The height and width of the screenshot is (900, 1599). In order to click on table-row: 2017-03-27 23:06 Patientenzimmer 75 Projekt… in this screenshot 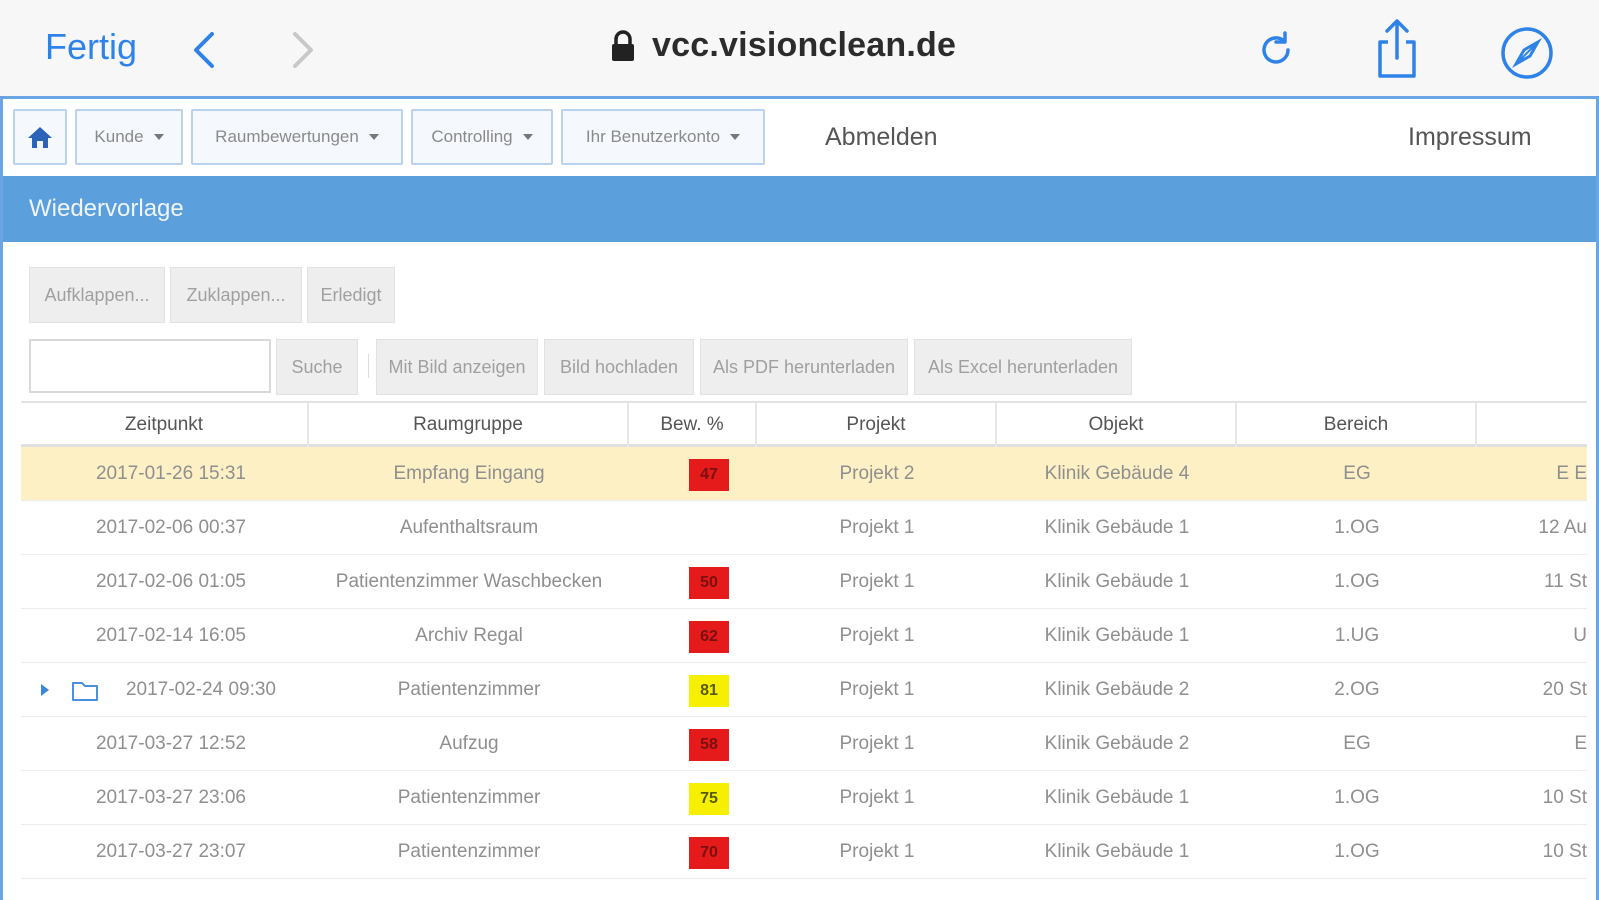, I will do `click(804, 798)`.